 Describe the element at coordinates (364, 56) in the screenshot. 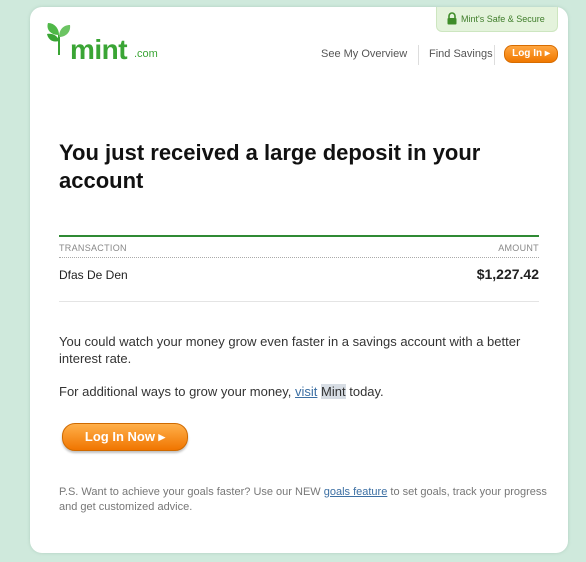

I see `nav-see-my-overview: See My Overview` at that location.